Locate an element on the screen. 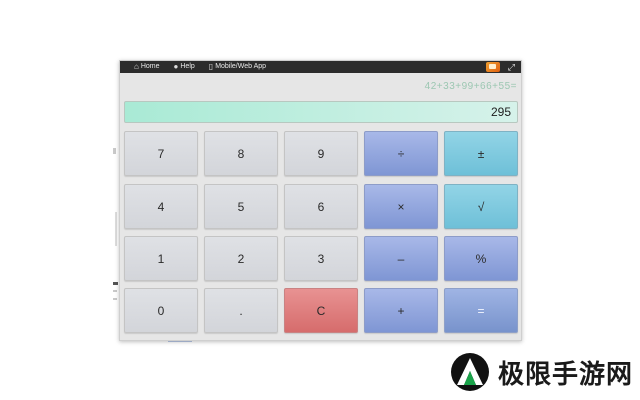 The image size is (640, 400). multiply-button: × is located at coordinates (401, 206).